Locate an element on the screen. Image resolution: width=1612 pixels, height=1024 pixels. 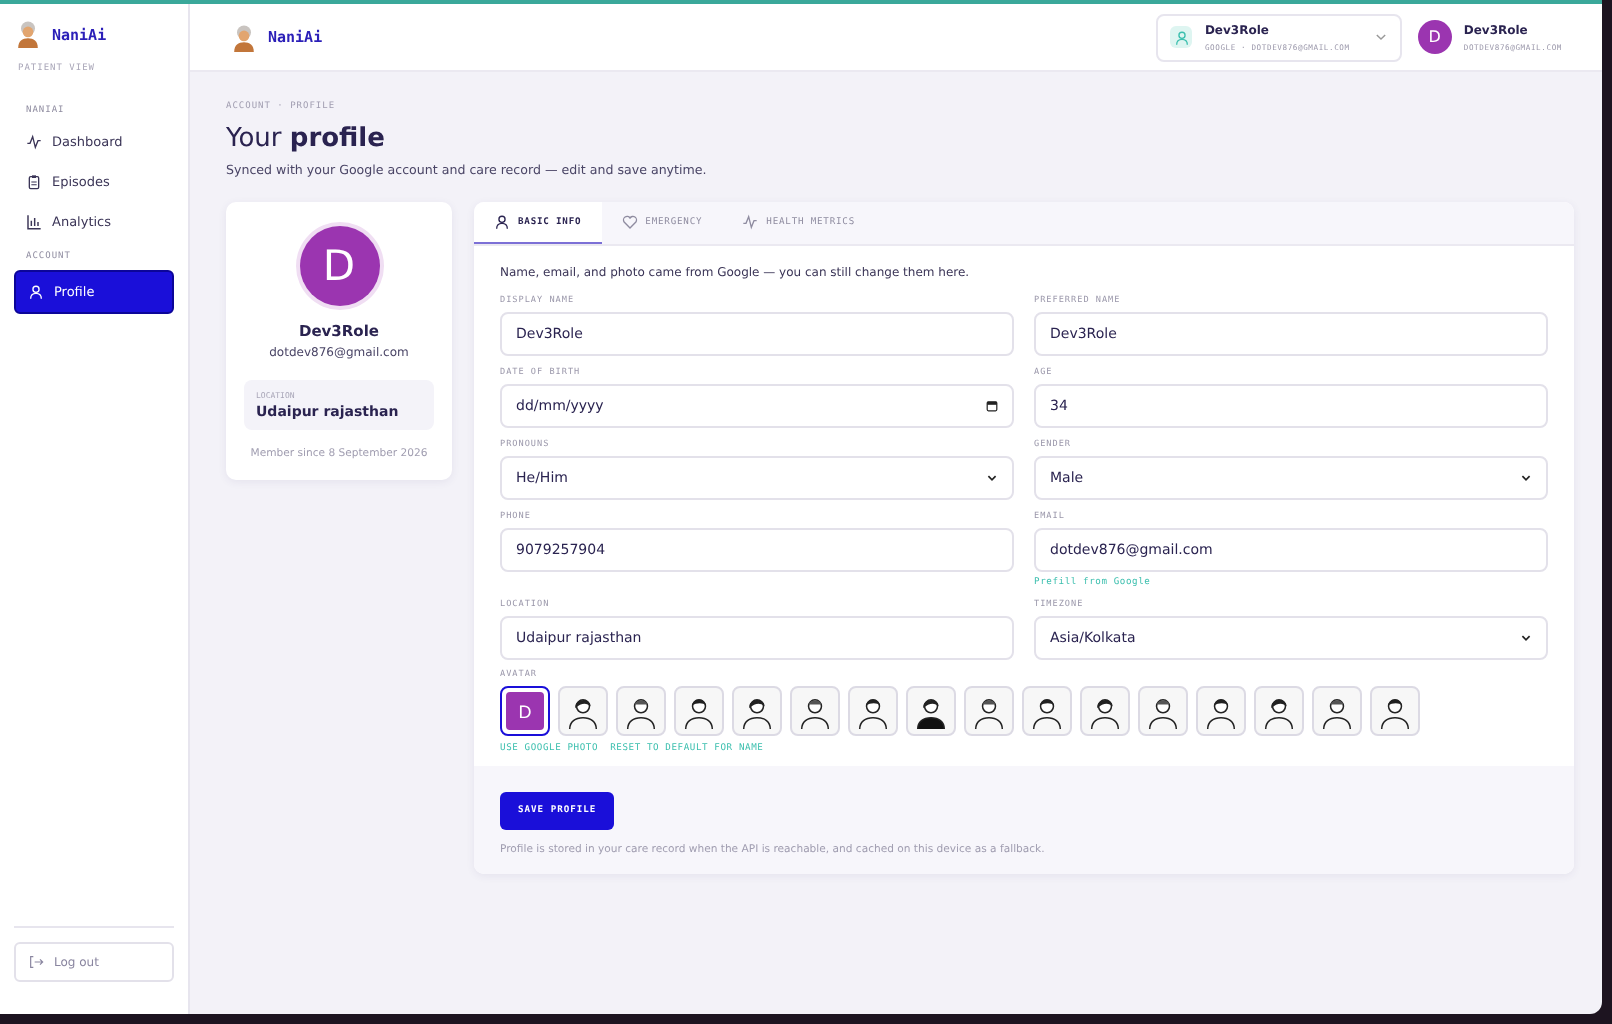
page-title: Your profile is located at coordinates (306, 139).